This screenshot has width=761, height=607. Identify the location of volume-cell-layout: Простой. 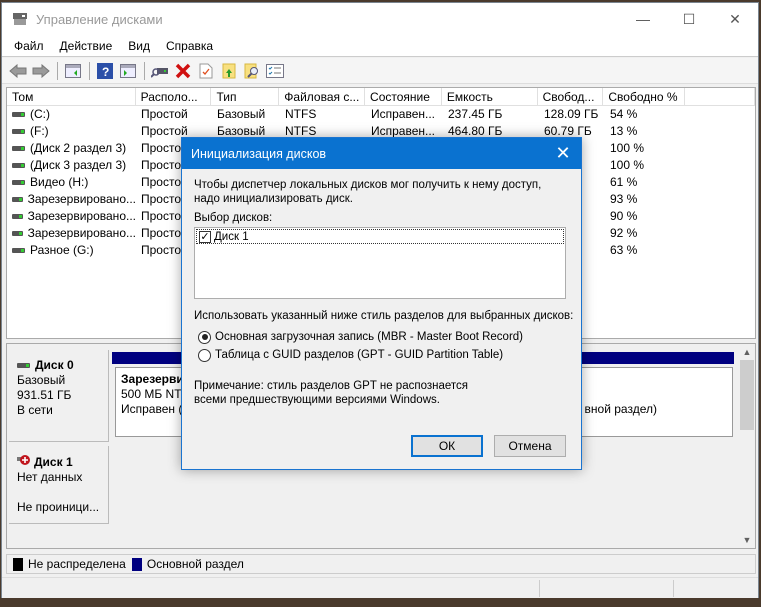
(164, 114).